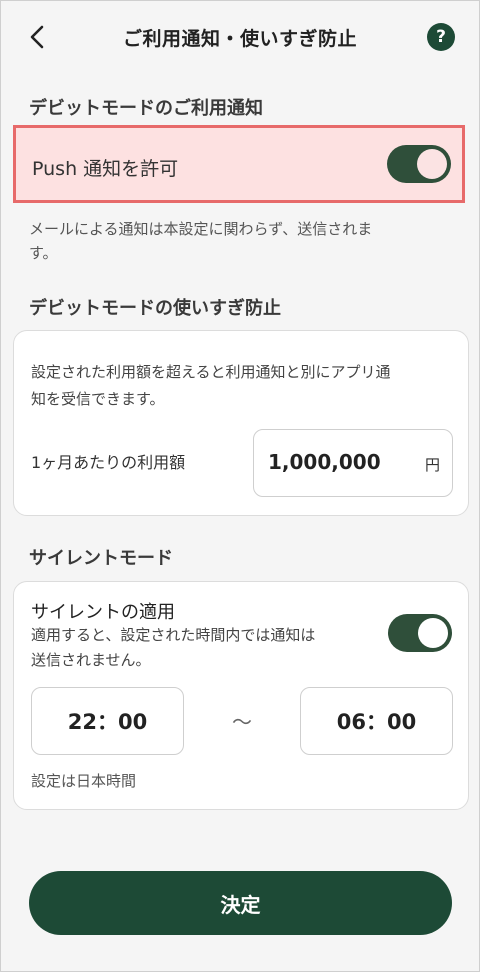  Describe the element at coordinates (376, 721) in the screenshot. I see `end-time-field: 06：00` at that location.